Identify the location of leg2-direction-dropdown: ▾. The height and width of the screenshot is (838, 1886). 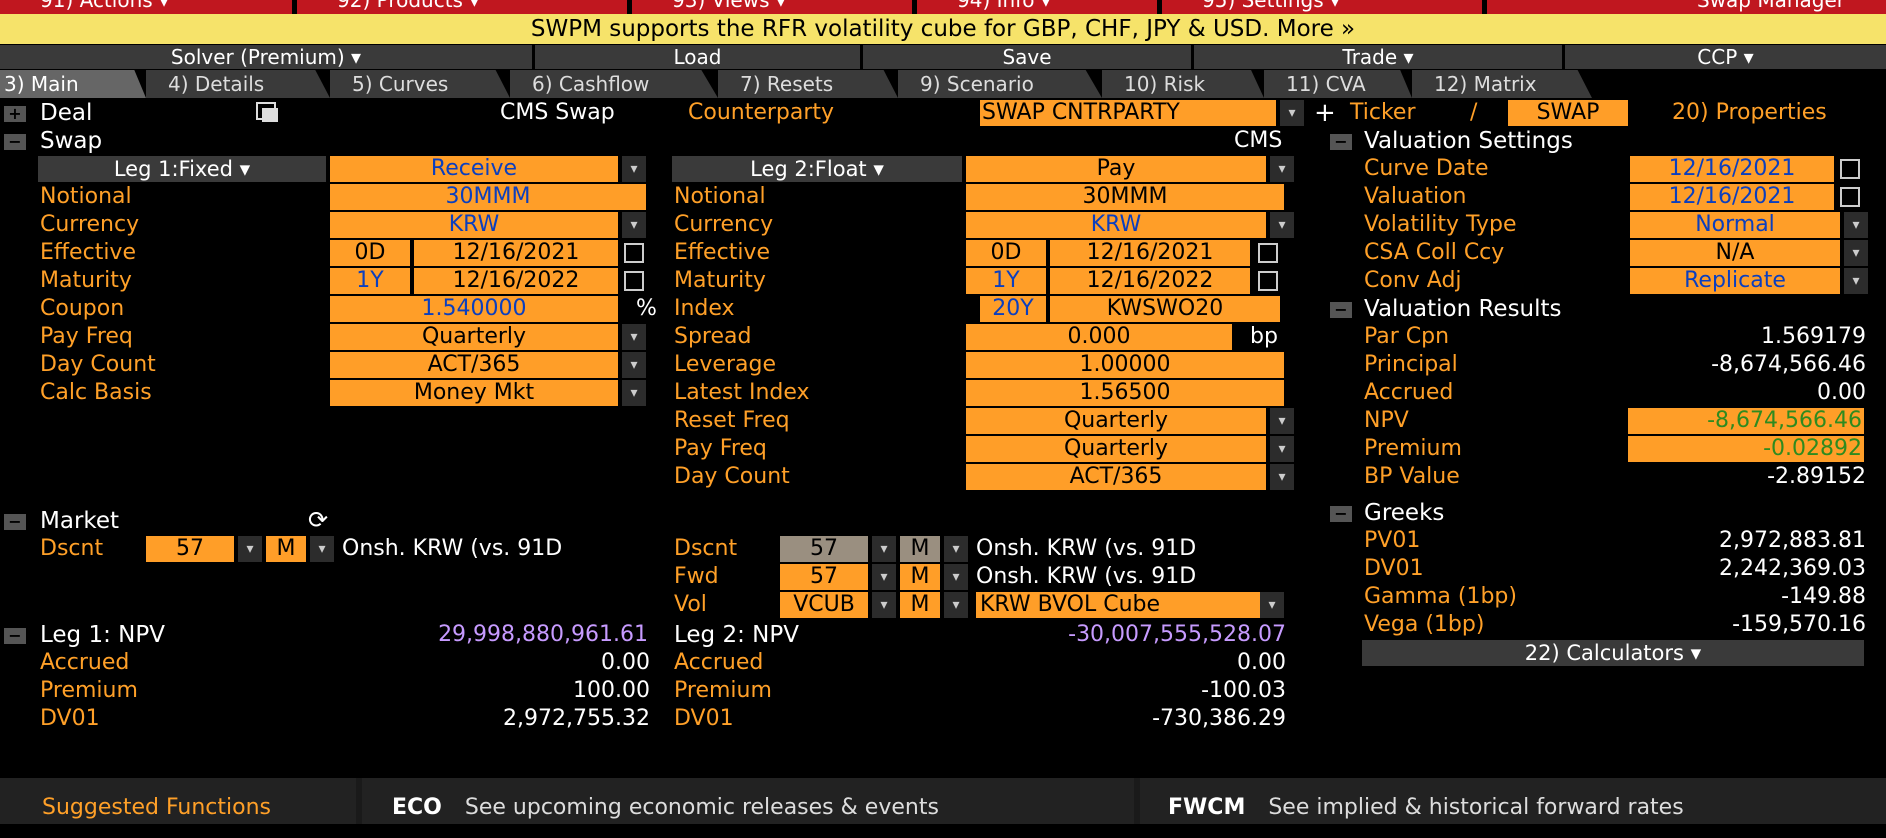
(1282, 169).